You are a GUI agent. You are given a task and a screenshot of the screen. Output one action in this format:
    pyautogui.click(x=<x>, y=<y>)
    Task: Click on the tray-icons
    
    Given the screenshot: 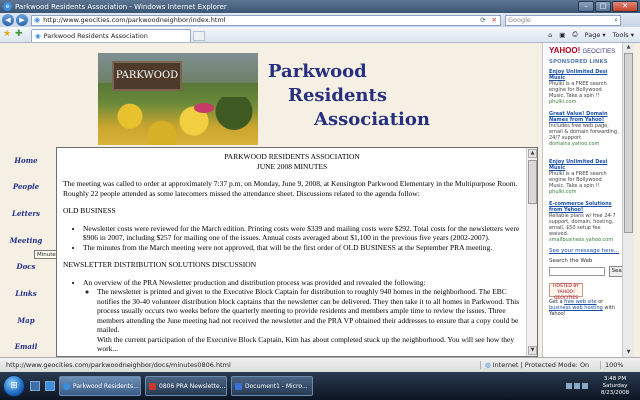 What is the action you would take?
    pyautogui.click(x=576, y=386)
    